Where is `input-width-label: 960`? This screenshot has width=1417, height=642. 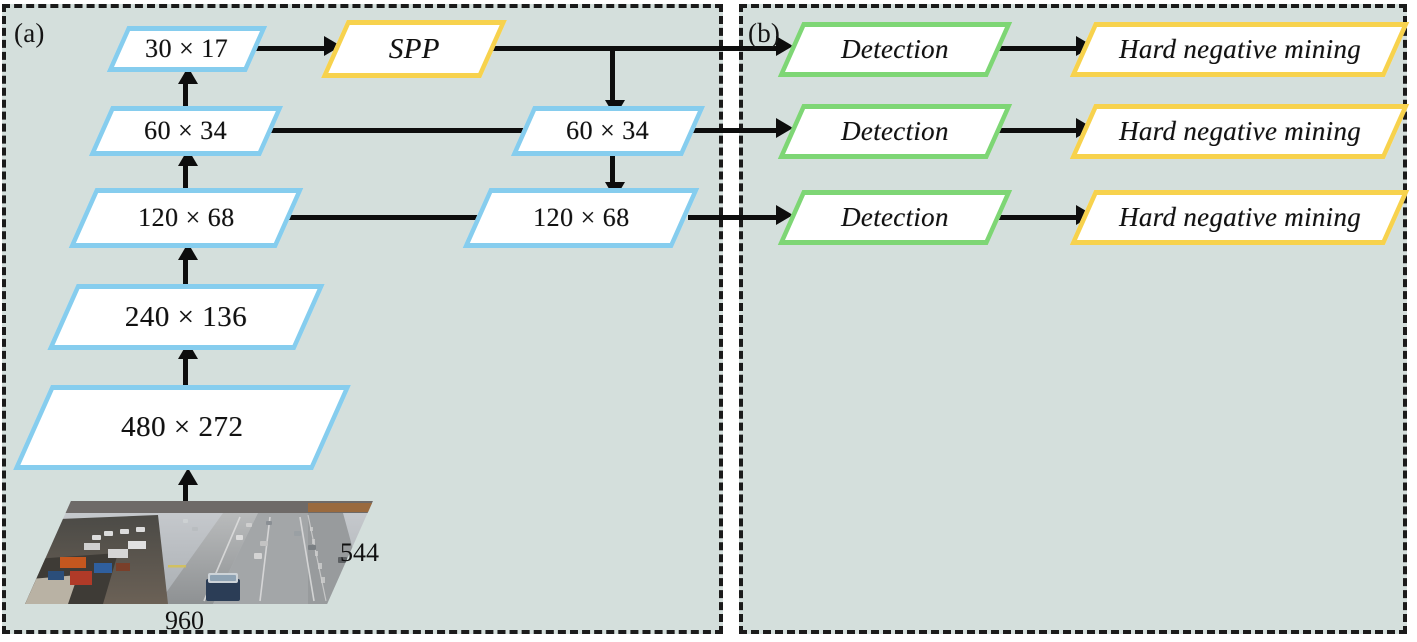 input-width-label: 960 is located at coordinates (184, 620).